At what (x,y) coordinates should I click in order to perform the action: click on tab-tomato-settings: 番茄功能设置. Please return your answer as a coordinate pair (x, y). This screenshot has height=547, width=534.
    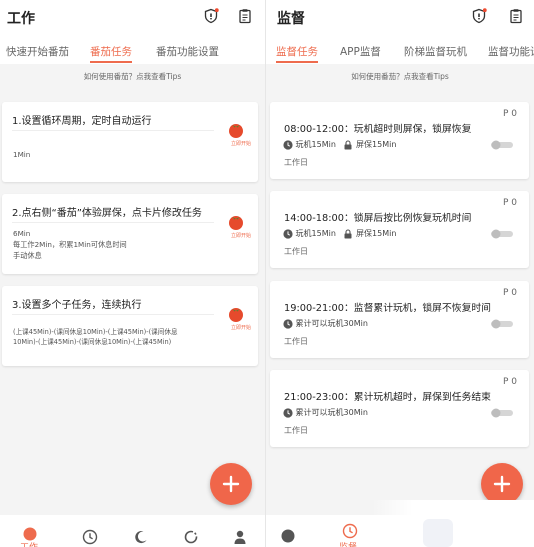
    Looking at the image, I should click on (187, 51).